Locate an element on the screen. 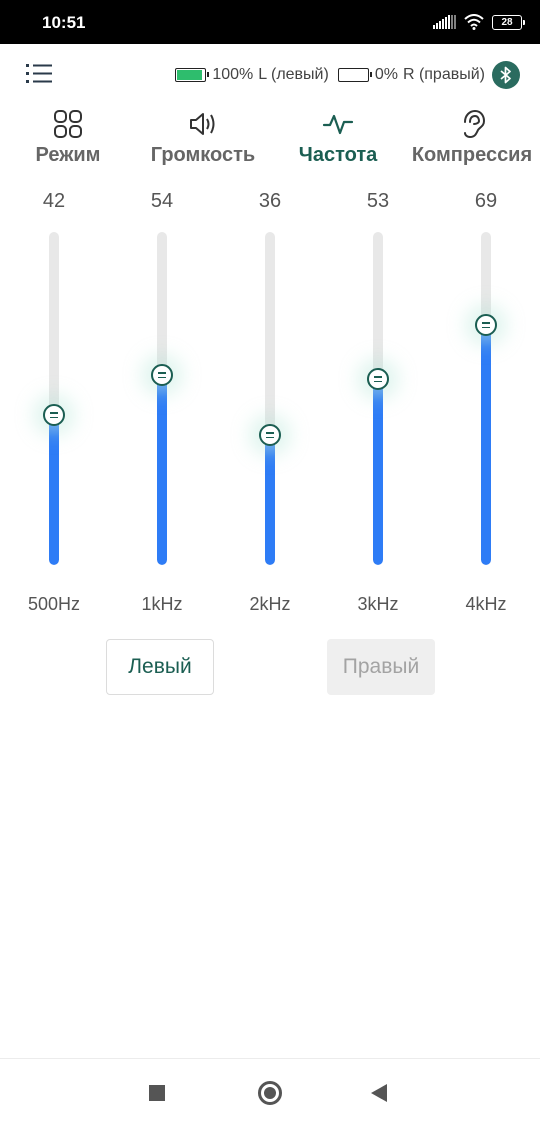 Image resolution: width=540 pixels, height=1124 pixels. pulse-icon is located at coordinates (338, 124).